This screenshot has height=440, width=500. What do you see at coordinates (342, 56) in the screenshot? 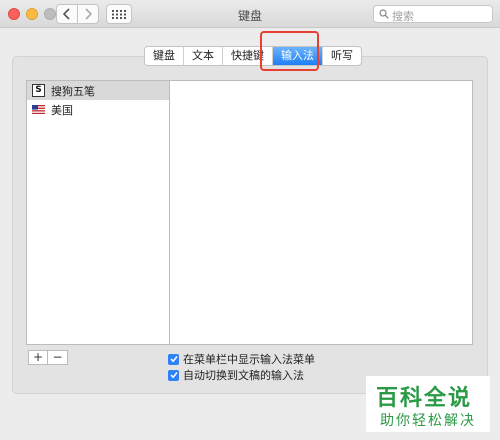
I see `tab-dictation: 听写` at bounding box center [342, 56].